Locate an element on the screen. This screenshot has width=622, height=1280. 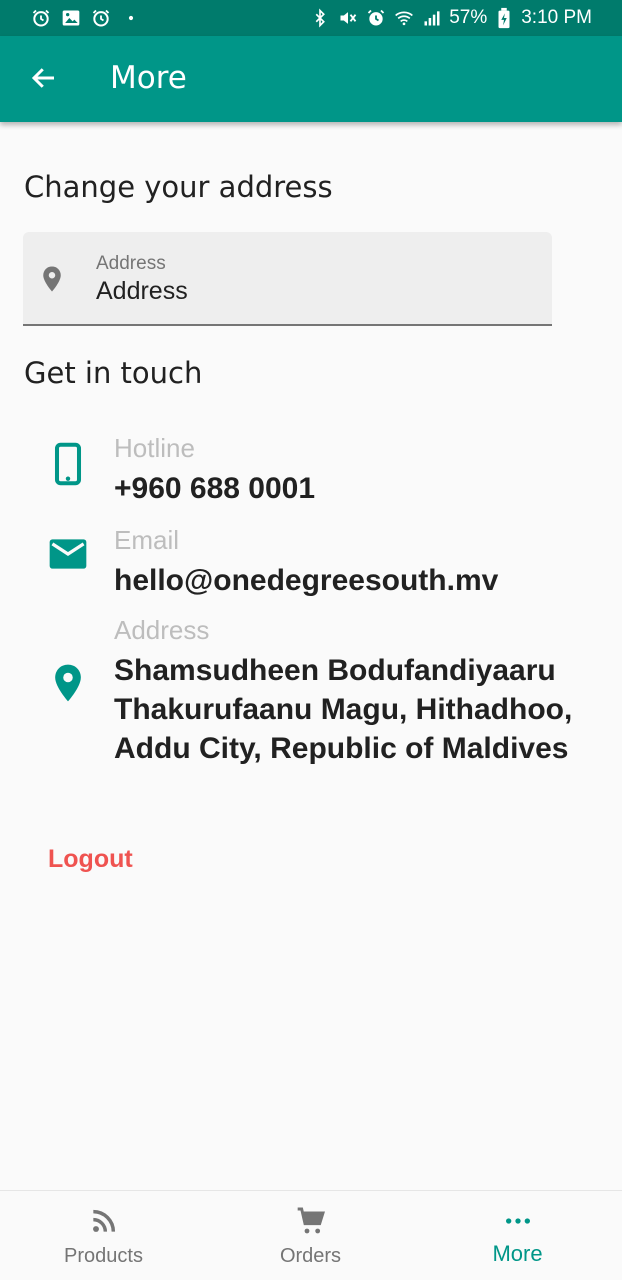
email-icon is located at coordinates (68, 554).